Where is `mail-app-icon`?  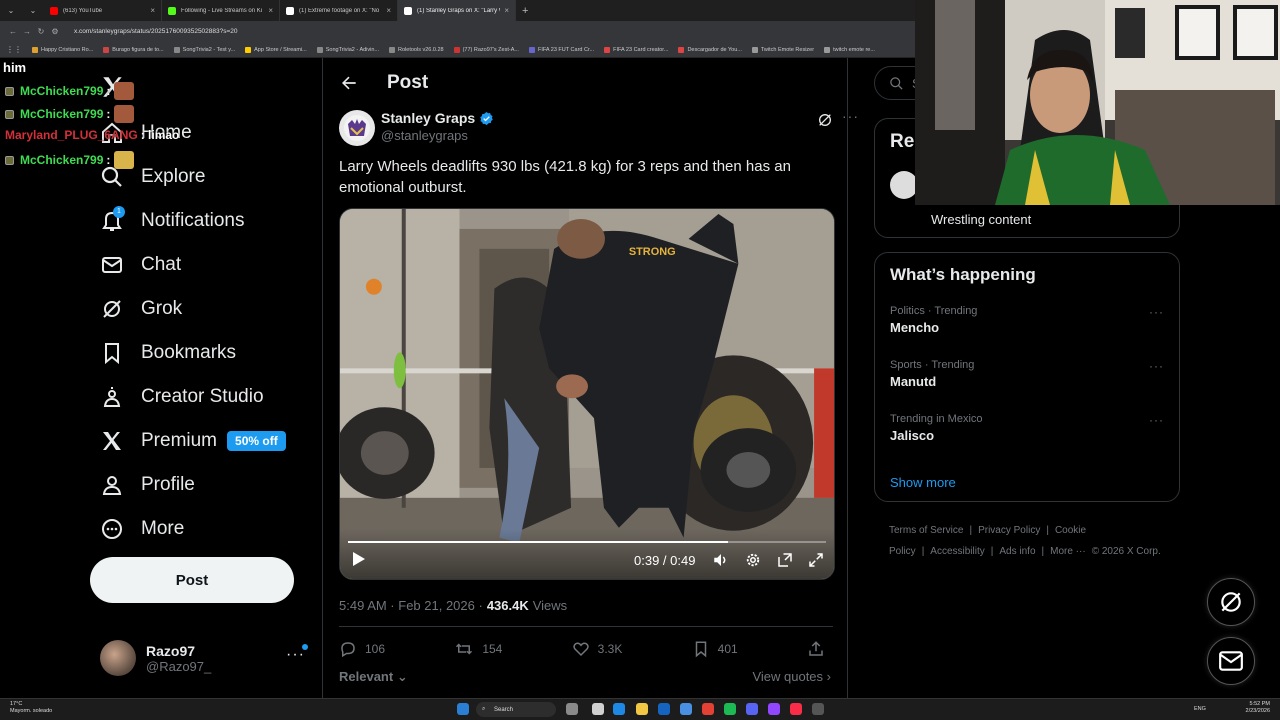
mail-app-icon is located at coordinates (686, 709).